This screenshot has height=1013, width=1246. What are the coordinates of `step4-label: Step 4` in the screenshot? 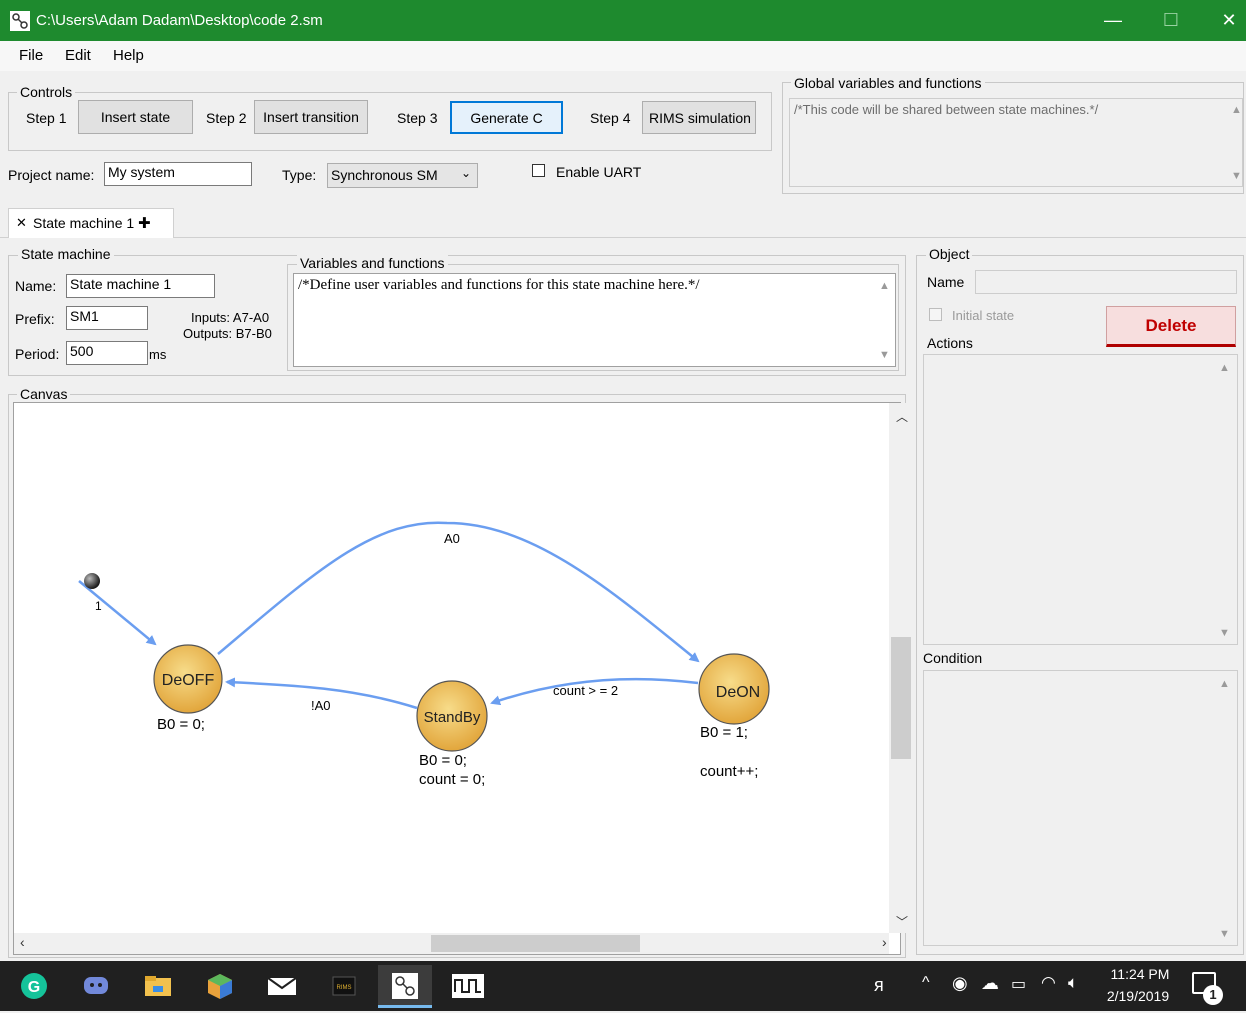 It's located at (610, 118).